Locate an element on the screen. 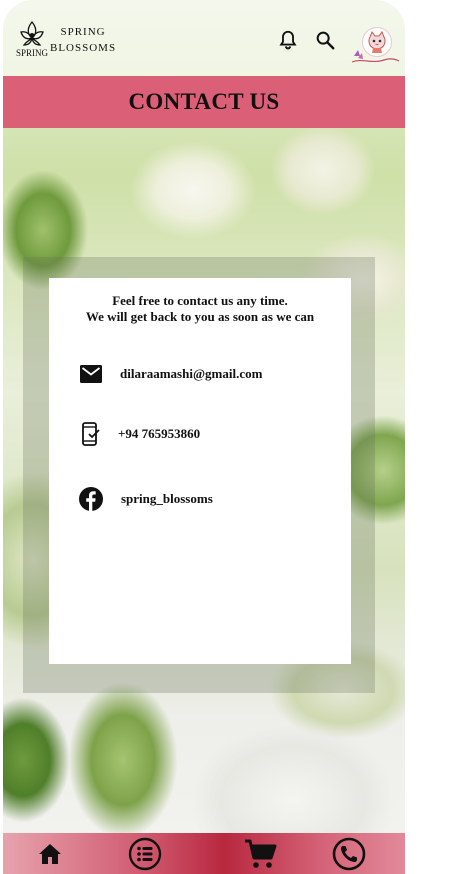  page-title: CONTACT US is located at coordinates (204, 101).